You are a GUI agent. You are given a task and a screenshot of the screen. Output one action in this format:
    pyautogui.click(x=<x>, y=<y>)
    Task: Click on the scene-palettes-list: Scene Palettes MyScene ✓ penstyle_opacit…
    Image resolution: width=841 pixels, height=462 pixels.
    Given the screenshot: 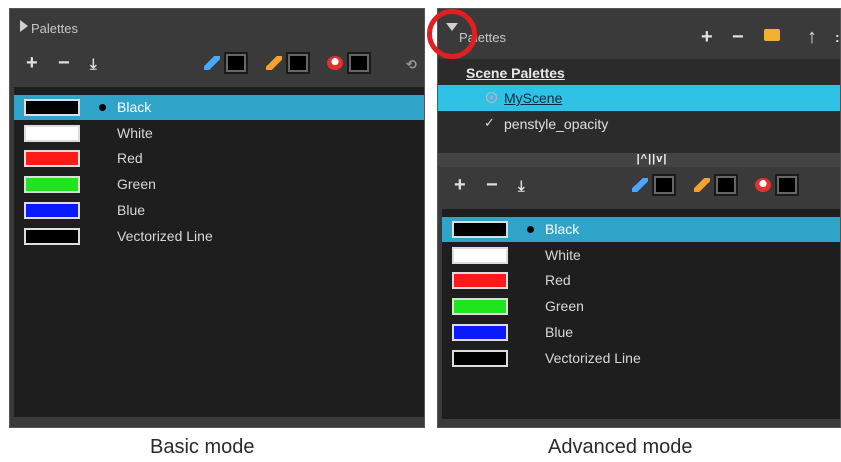 What is the action you would take?
    pyautogui.click(x=639, y=106)
    